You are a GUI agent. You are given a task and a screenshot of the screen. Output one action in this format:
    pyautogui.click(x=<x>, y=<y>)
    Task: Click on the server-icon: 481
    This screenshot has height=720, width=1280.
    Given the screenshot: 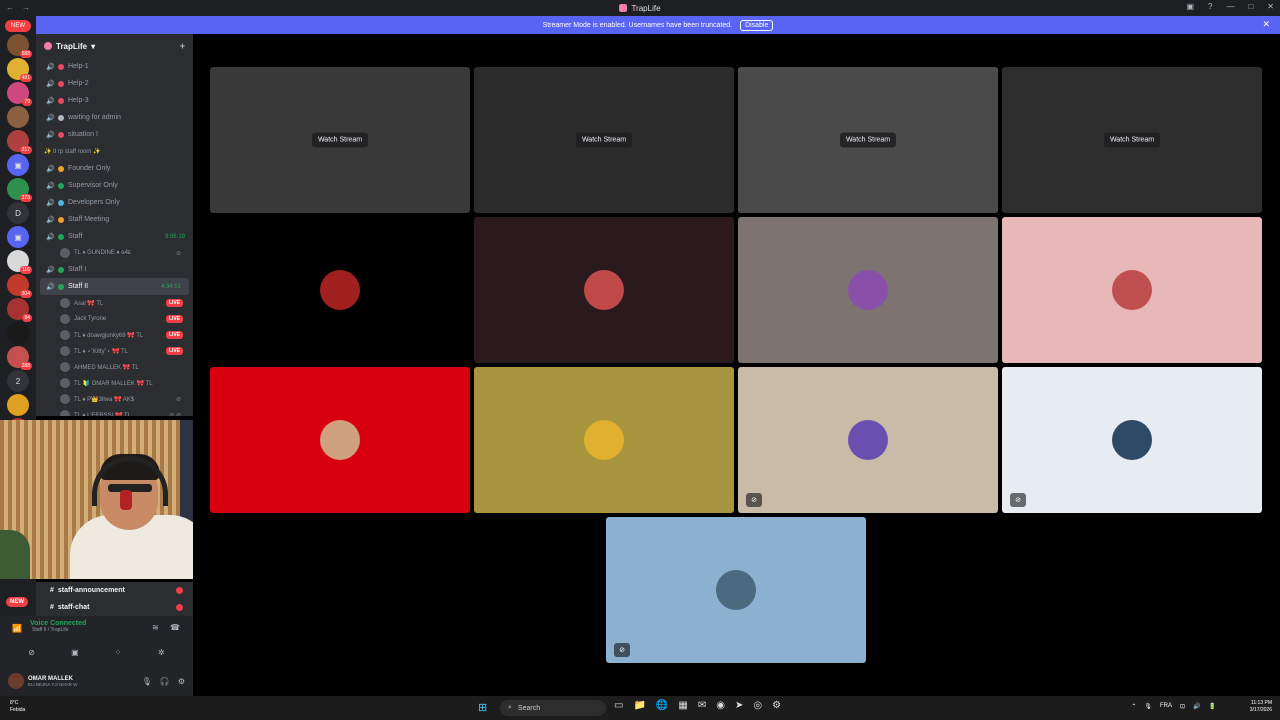 What is the action you would take?
    pyautogui.click(x=19, y=70)
    